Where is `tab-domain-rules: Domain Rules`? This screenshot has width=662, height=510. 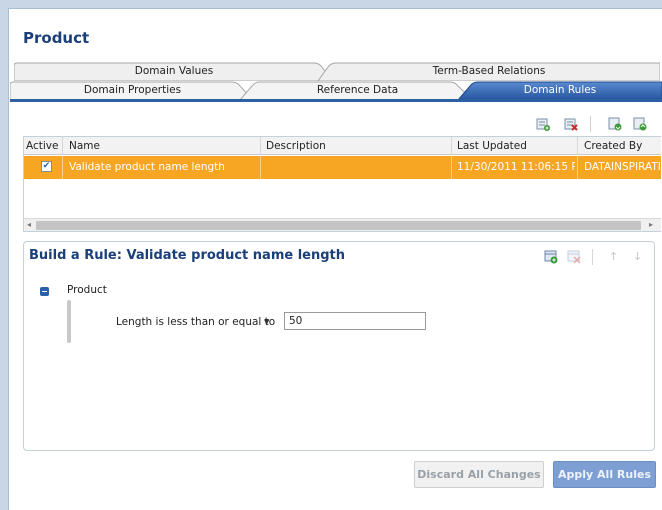 tab-domain-rules: Domain Rules is located at coordinates (560, 90).